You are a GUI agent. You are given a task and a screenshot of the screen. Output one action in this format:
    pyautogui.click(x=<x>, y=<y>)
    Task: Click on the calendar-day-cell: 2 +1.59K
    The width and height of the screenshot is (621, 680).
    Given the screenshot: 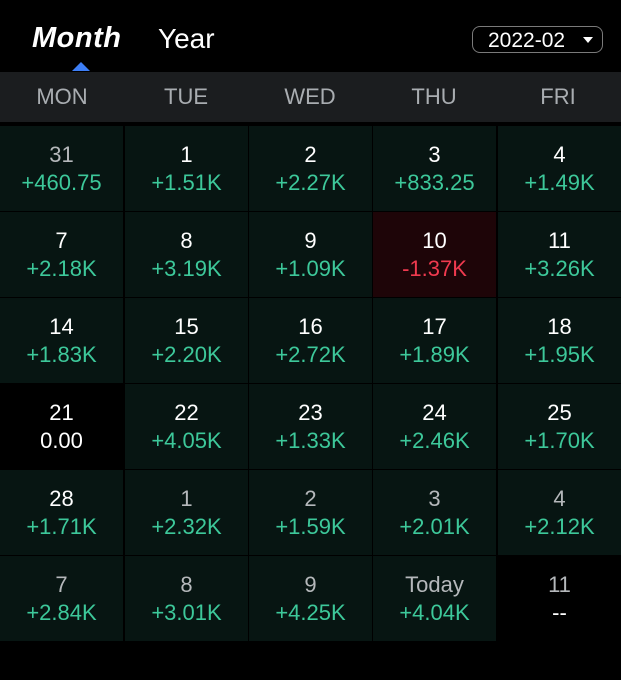 What is the action you would take?
    pyautogui.click(x=310, y=512)
    